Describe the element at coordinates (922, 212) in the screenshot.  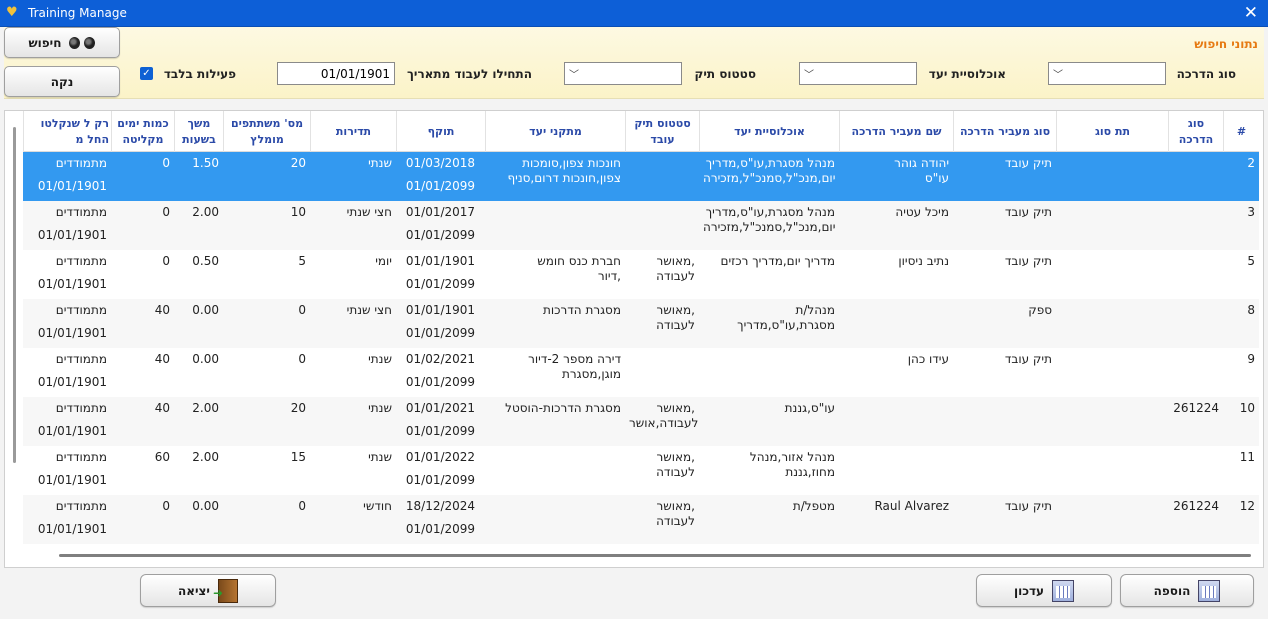
I see `cell-instructor-name-line1: מיכל עטיה` at that location.